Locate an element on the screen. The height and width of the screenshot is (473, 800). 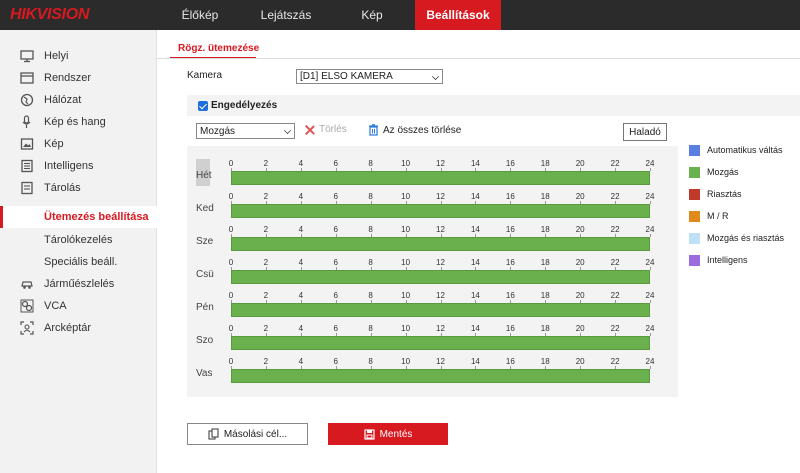
hour-tick-label: 18 is located at coordinates (545, 328).